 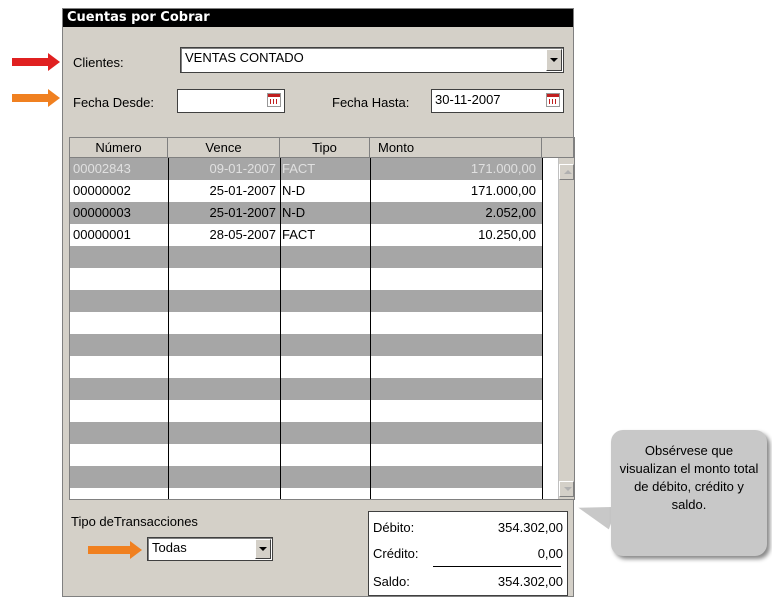 I want to click on chevron-up-icon, so click(x=568, y=172).